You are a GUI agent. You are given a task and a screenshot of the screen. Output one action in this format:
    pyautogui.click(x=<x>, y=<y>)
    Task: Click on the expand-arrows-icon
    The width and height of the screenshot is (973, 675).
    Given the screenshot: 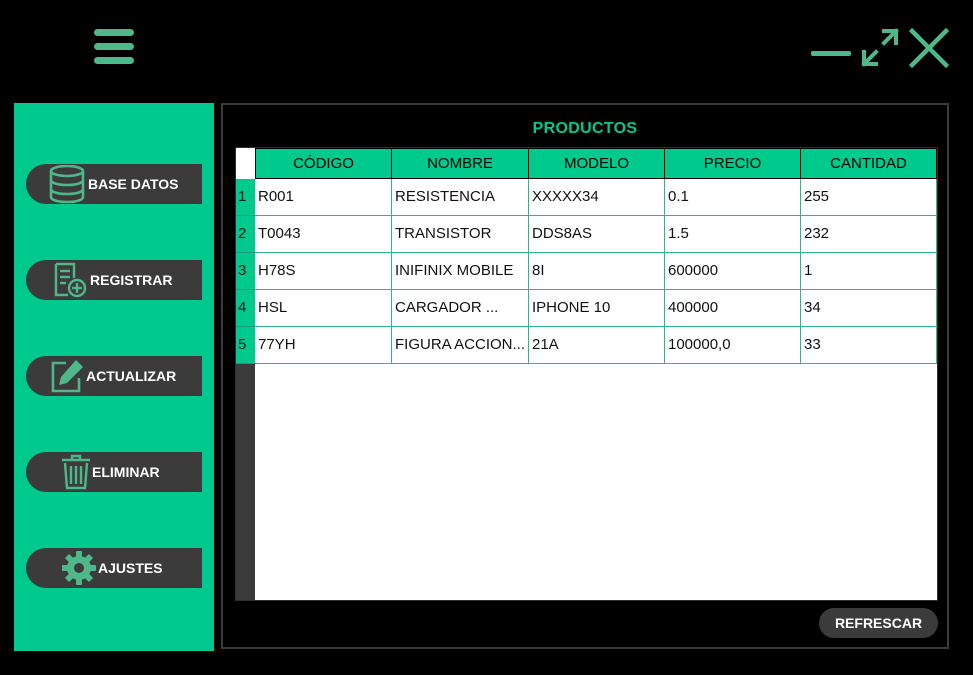 What is the action you would take?
    pyautogui.click(x=880, y=47)
    